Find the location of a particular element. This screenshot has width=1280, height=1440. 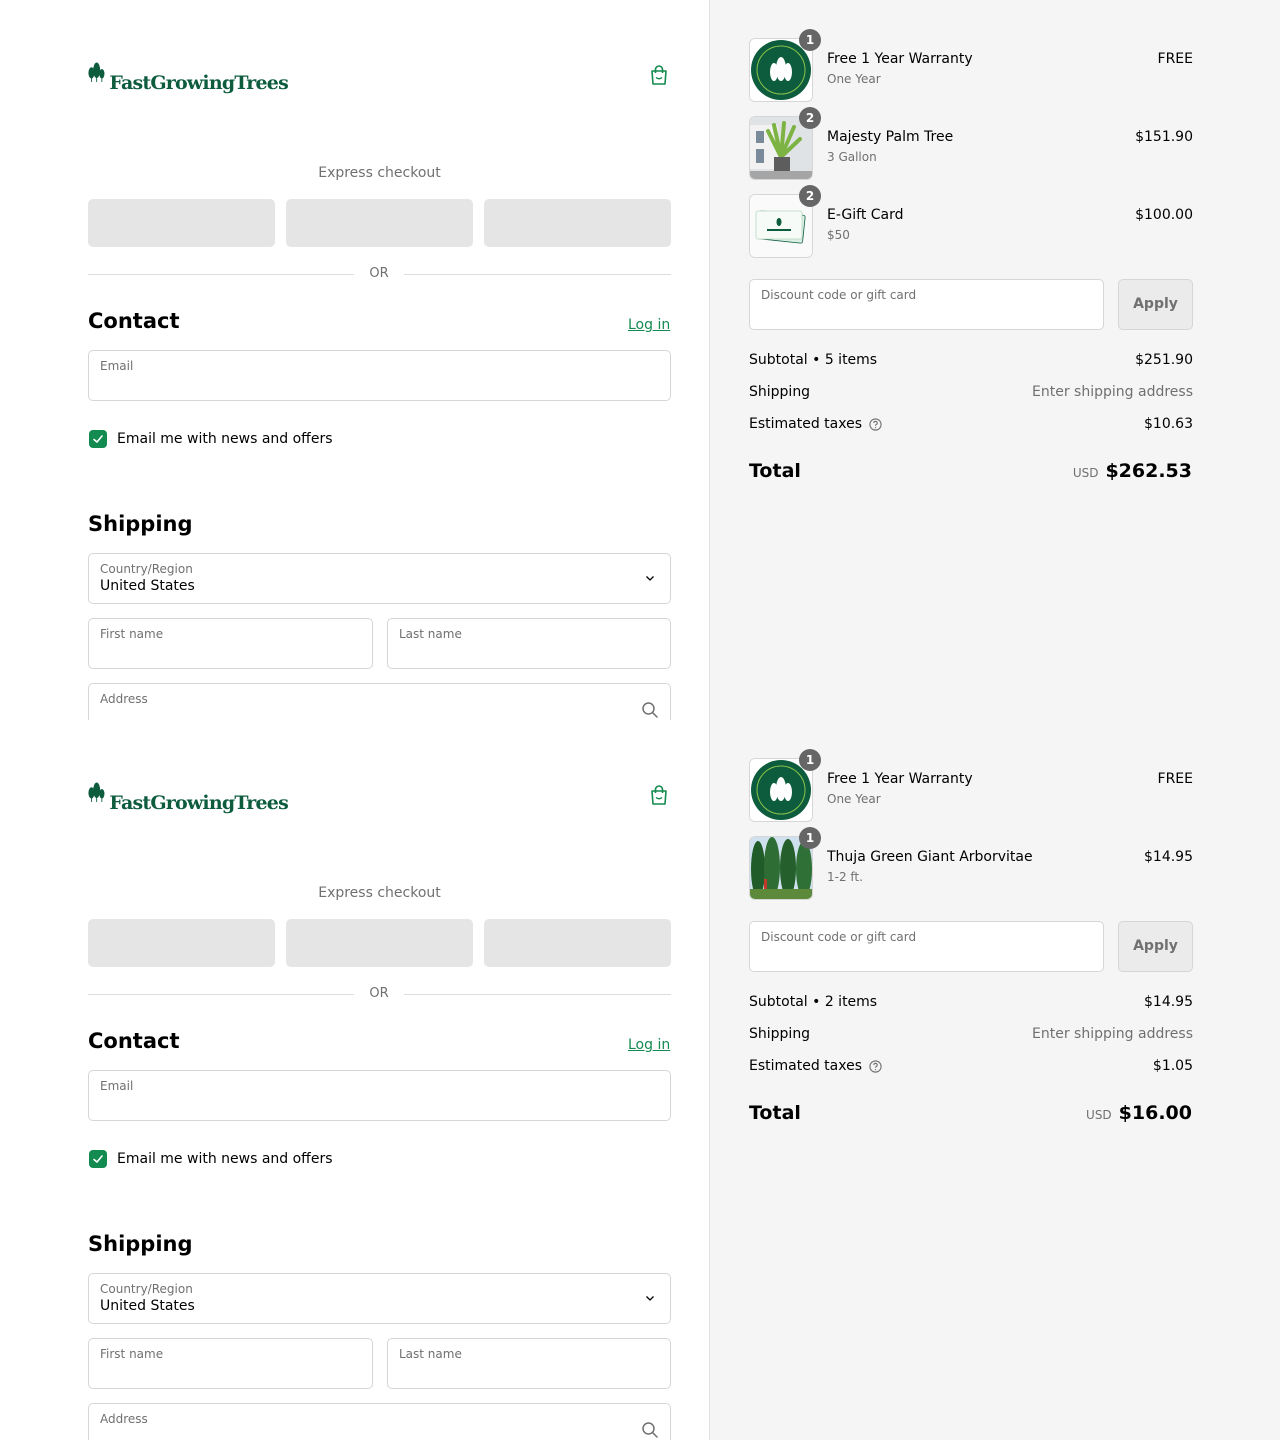

item-price: $100.00 is located at coordinates (1164, 215).